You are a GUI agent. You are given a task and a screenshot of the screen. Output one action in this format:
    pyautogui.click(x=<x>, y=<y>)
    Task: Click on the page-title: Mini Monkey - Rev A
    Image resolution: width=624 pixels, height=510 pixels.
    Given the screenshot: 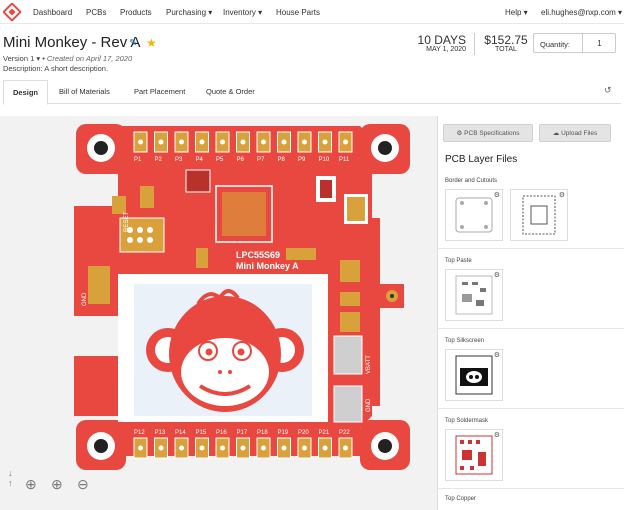 What is the action you would take?
    pyautogui.click(x=72, y=42)
    